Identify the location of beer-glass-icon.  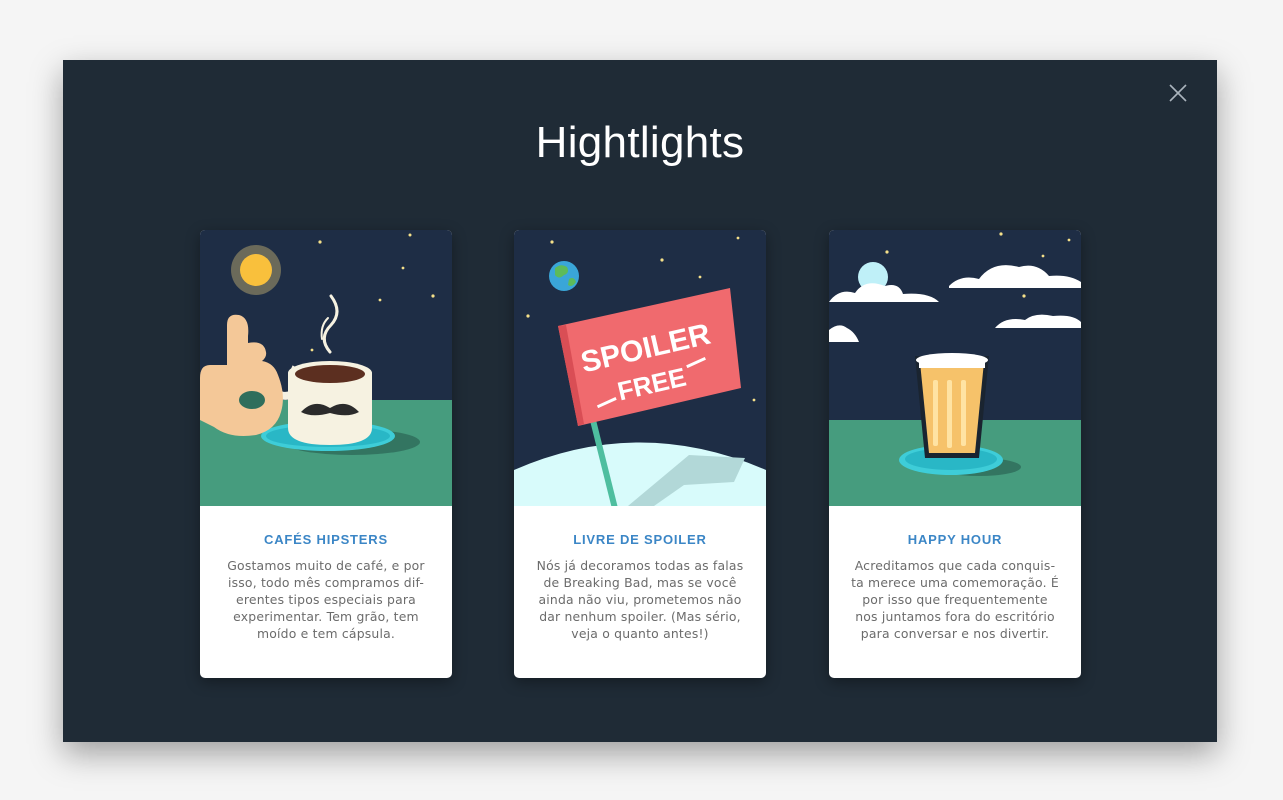
(955, 368).